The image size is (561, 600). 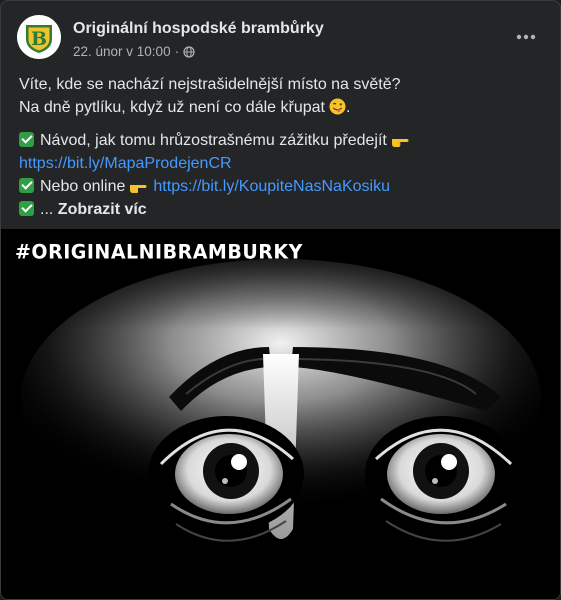 I want to click on globe-icon, so click(x=189, y=51).